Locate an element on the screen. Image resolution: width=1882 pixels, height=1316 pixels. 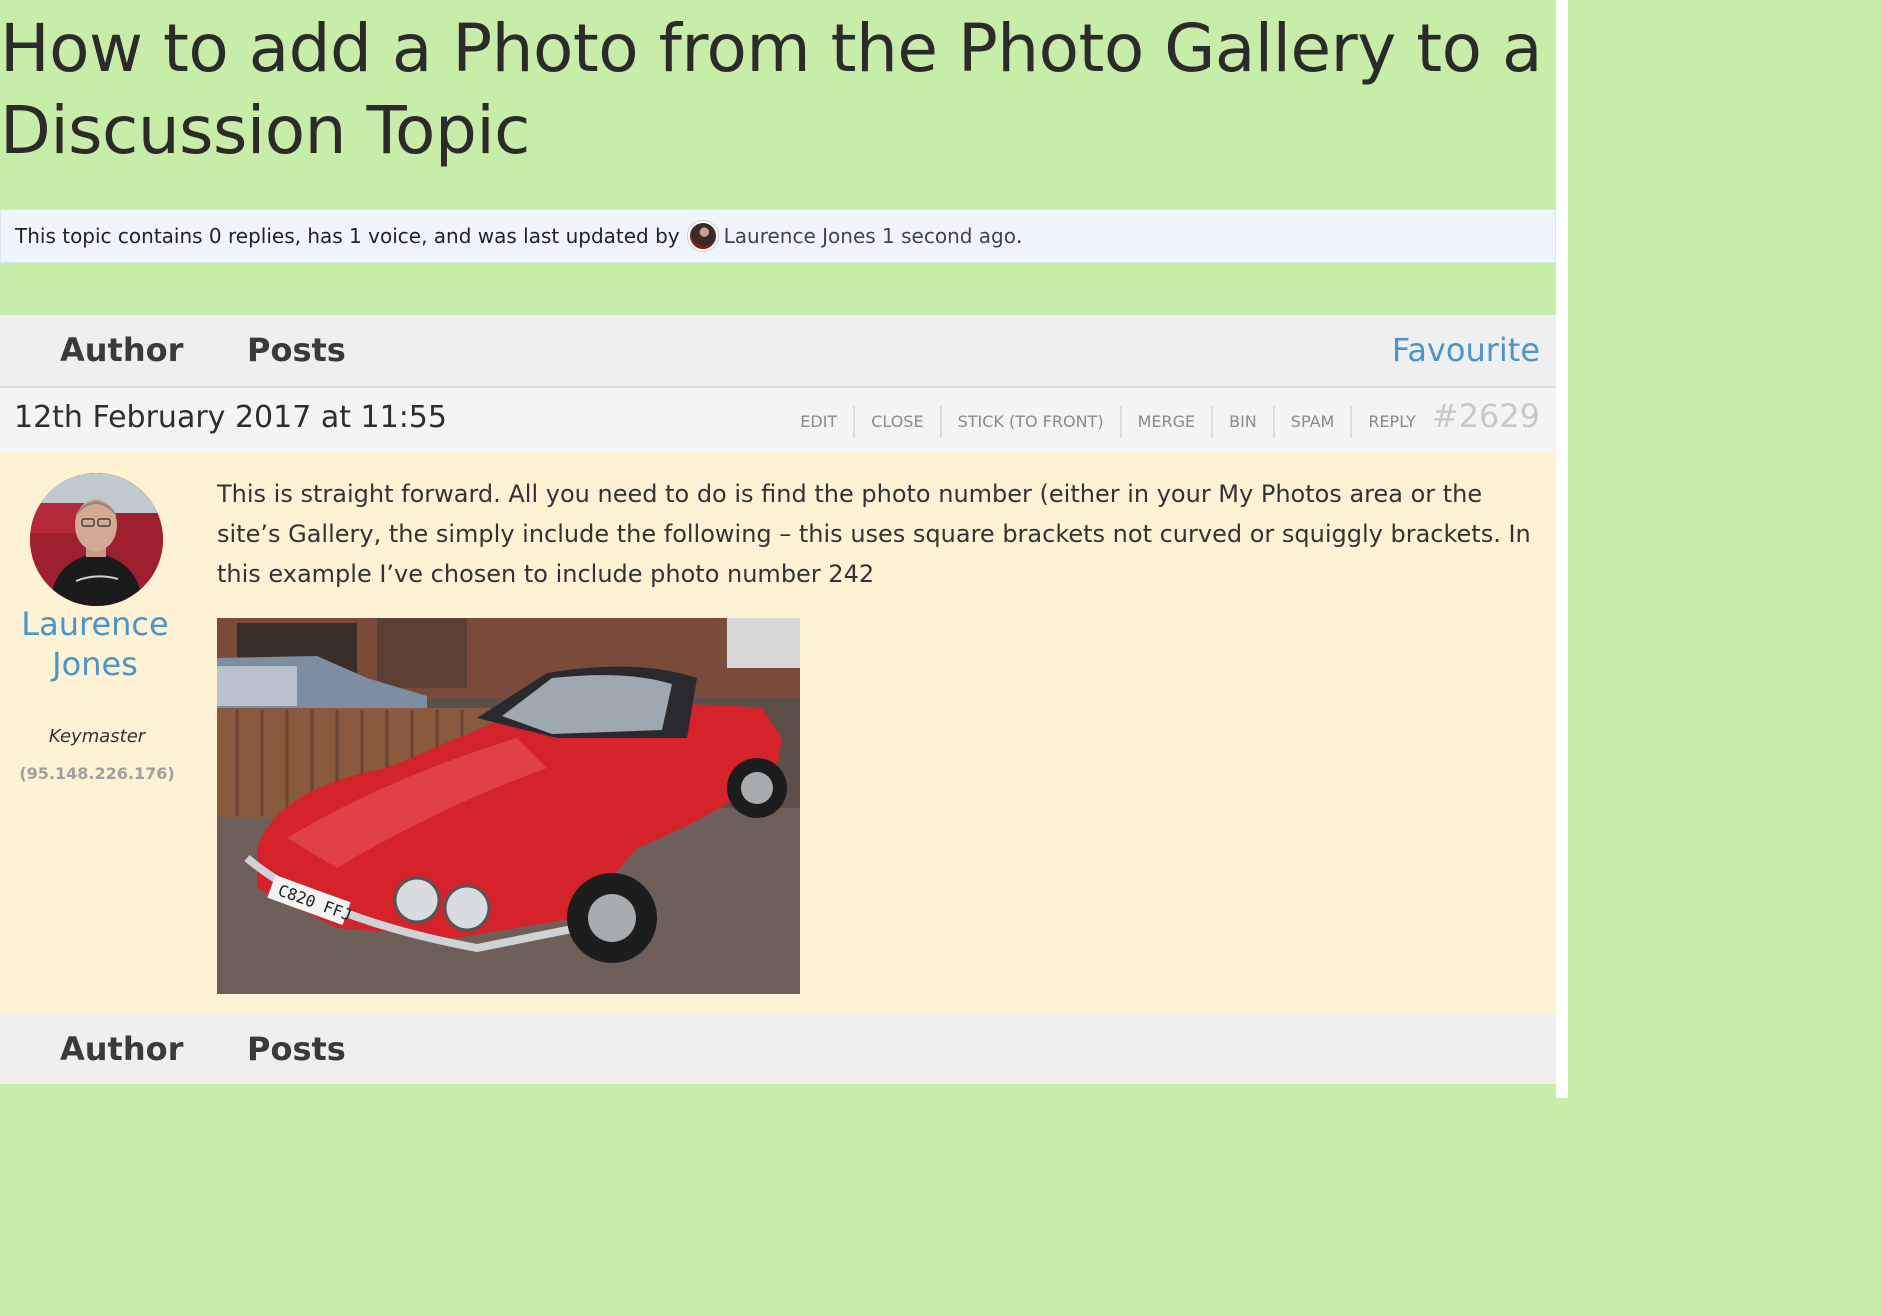
spam-link: Spam is located at coordinates (1314, 422).